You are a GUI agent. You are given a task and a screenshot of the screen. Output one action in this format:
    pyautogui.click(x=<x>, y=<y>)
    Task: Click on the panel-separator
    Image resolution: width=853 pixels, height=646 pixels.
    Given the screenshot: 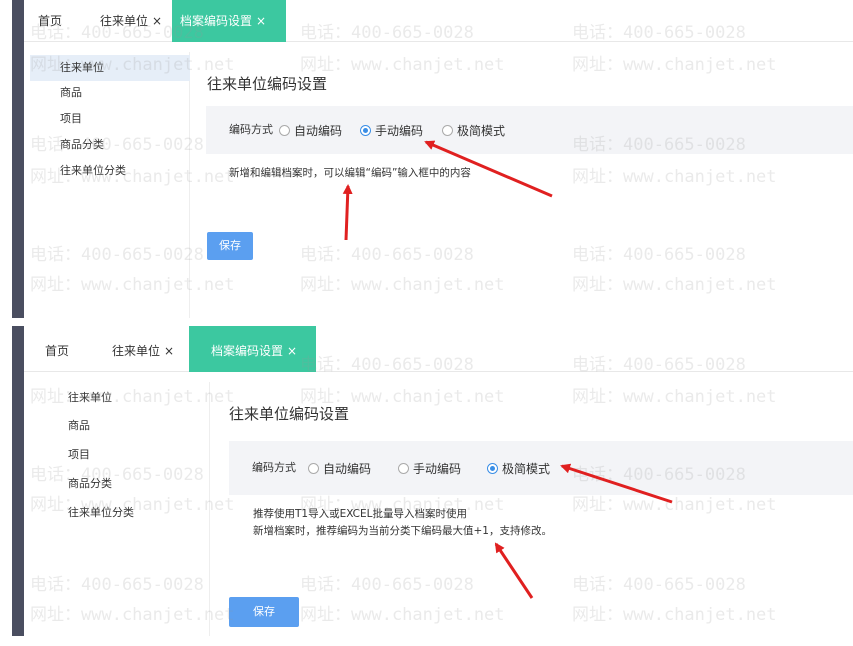 What is the action you would take?
    pyautogui.click(x=426, y=322)
    